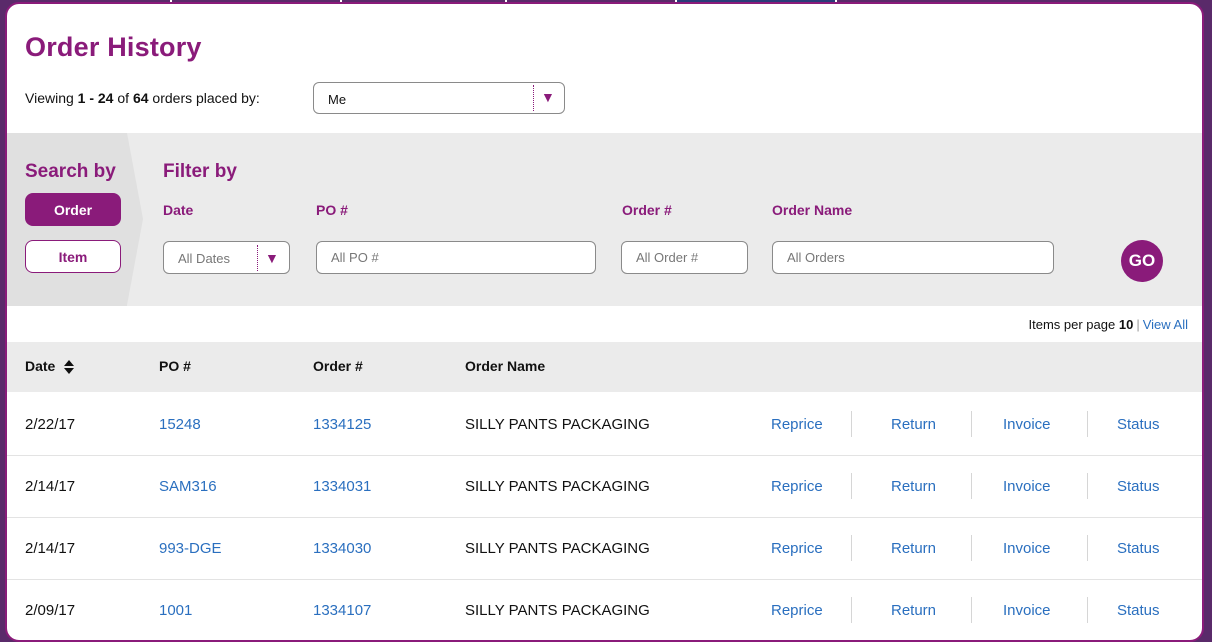 The height and width of the screenshot is (642, 1212). I want to click on items-per-page: Items per page 10 | View All, so click(1108, 324).